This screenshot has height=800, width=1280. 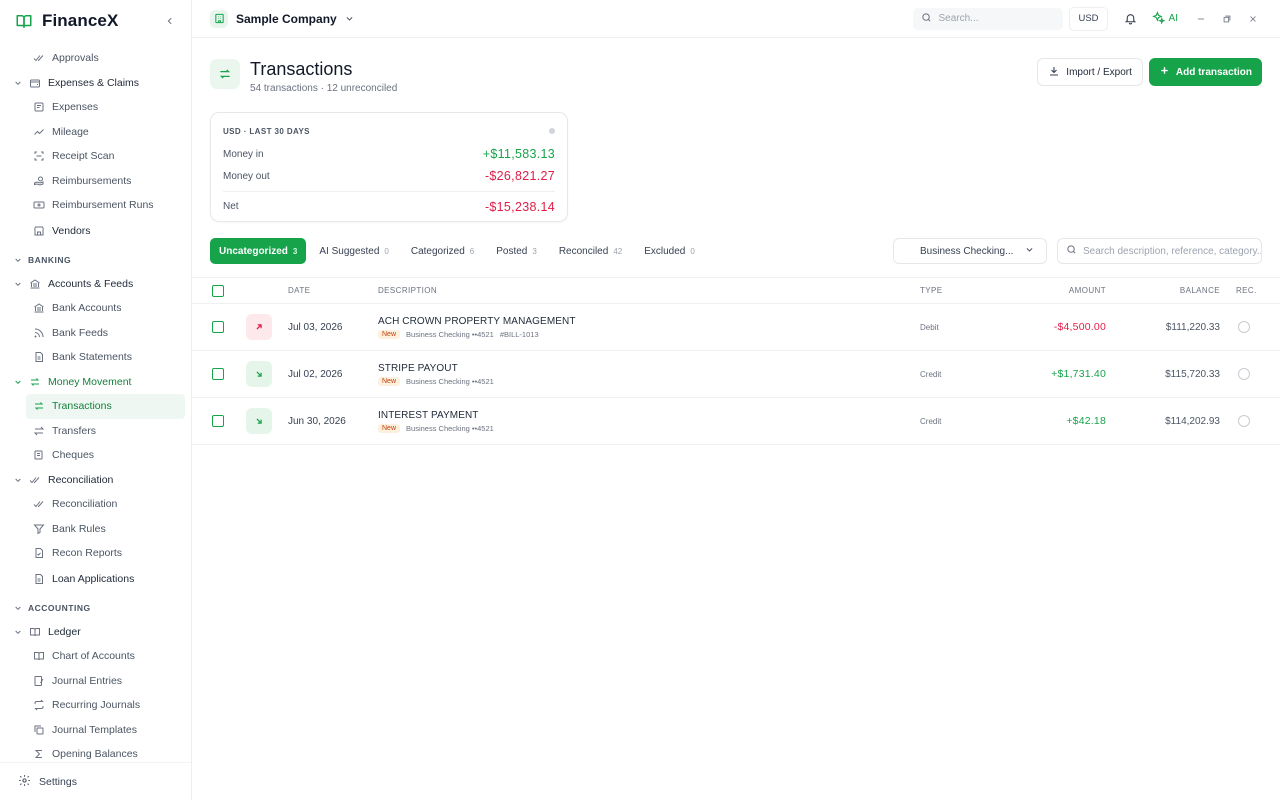 What do you see at coordinates (96, 83) in the screenshot?
I see `sidebar-group-expenses-claims: Expenses & Claims` at bounding box center [96, 83].